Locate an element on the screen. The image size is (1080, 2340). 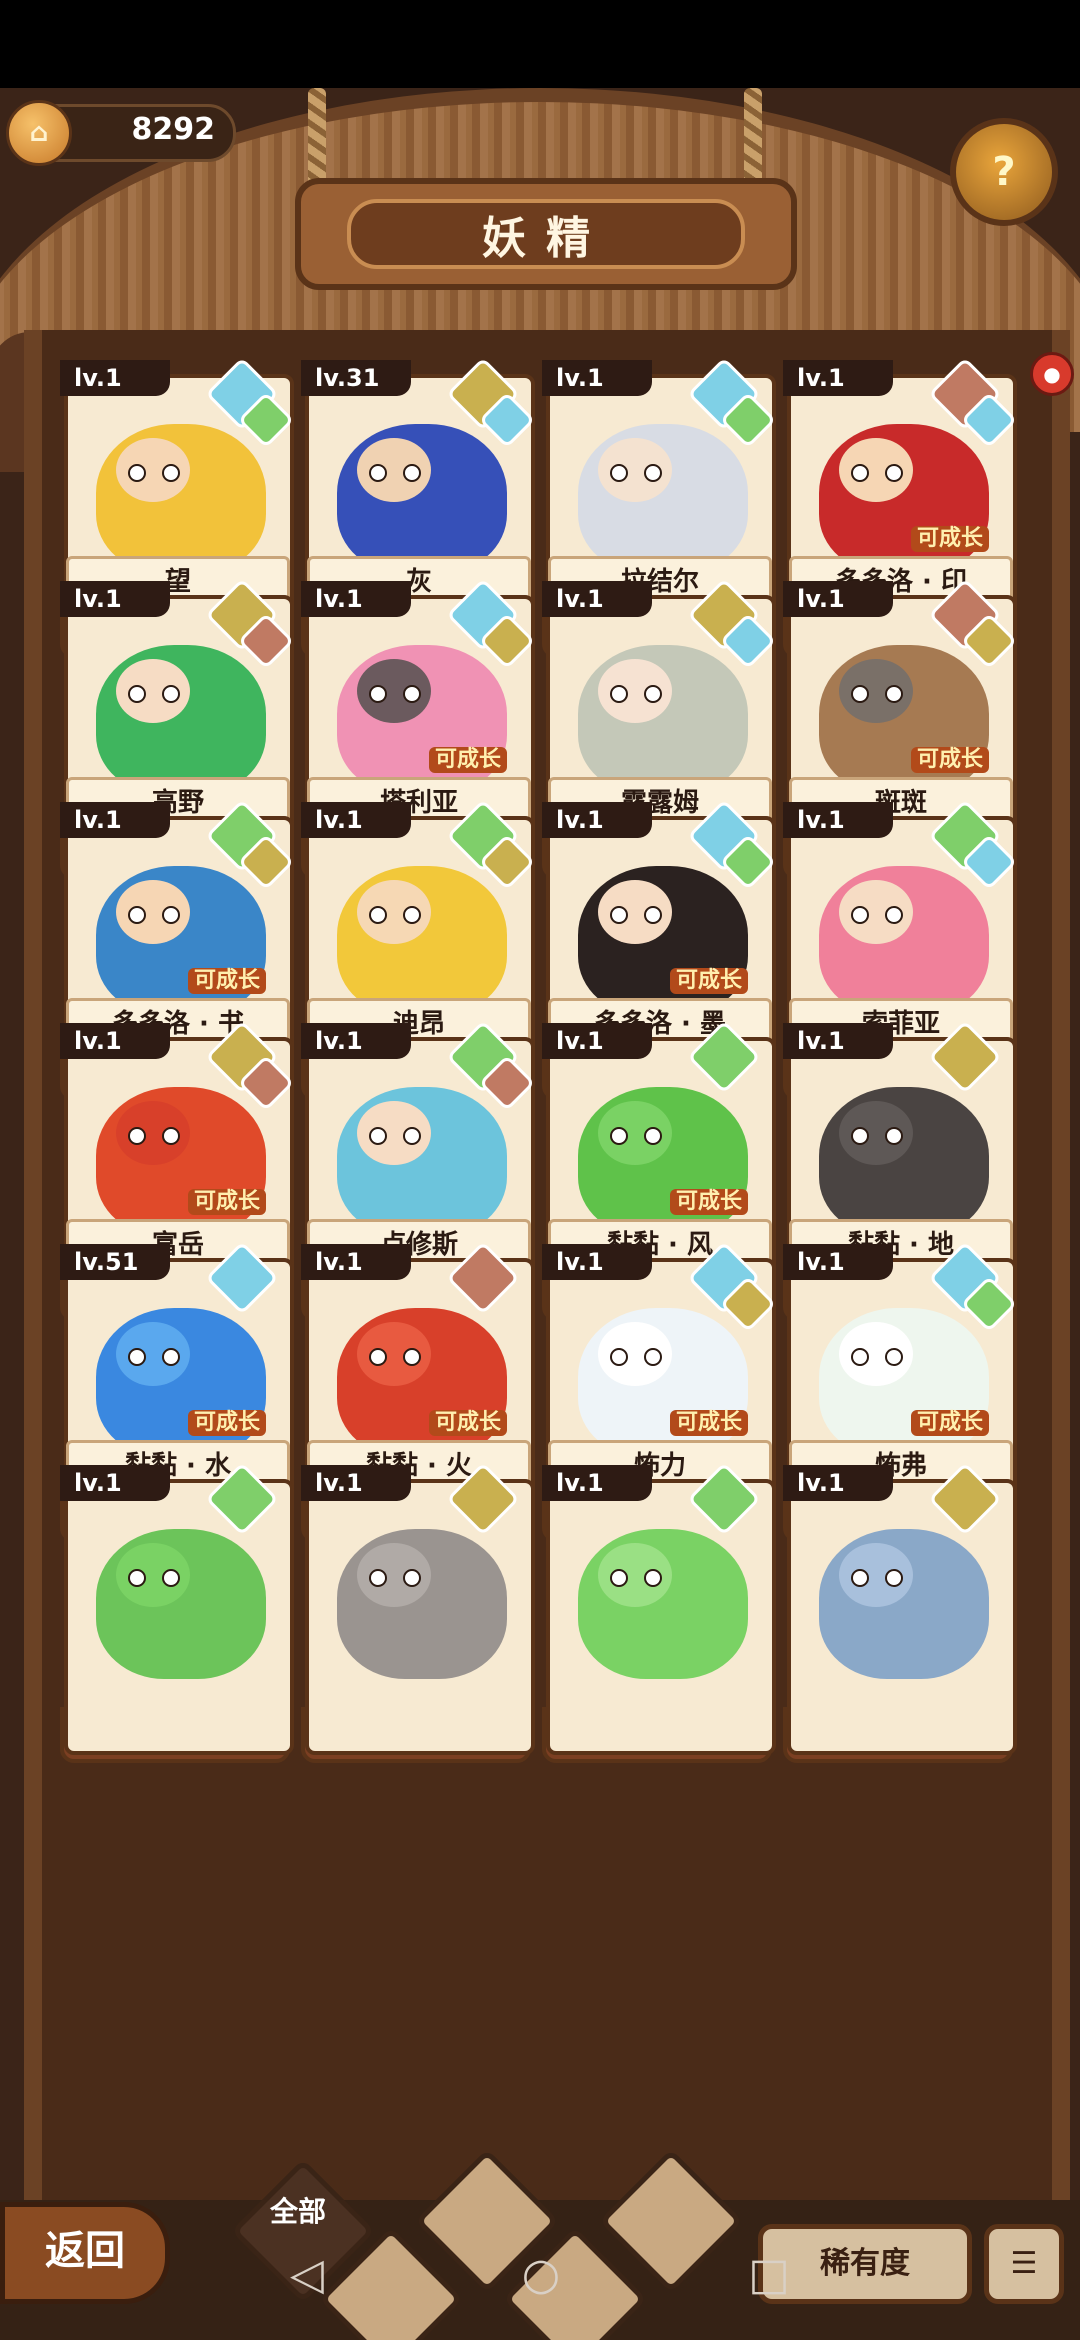
sort-button: ☰ is located at coordinates (1024, 2264).